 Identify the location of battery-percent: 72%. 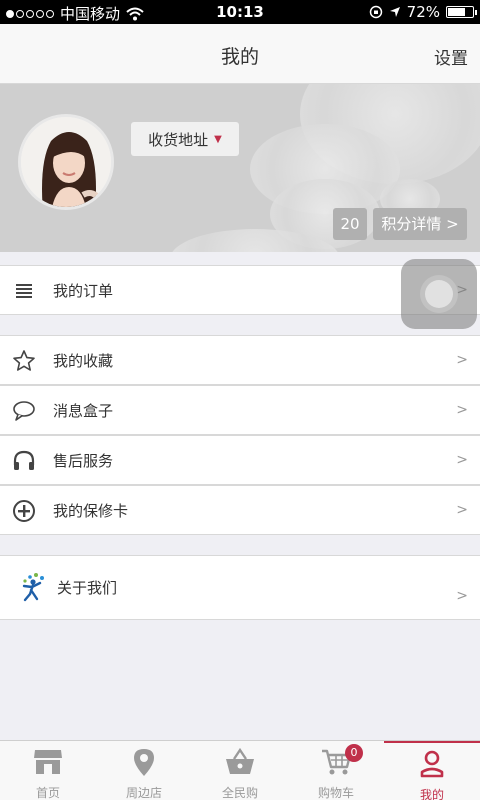
(423, 12).